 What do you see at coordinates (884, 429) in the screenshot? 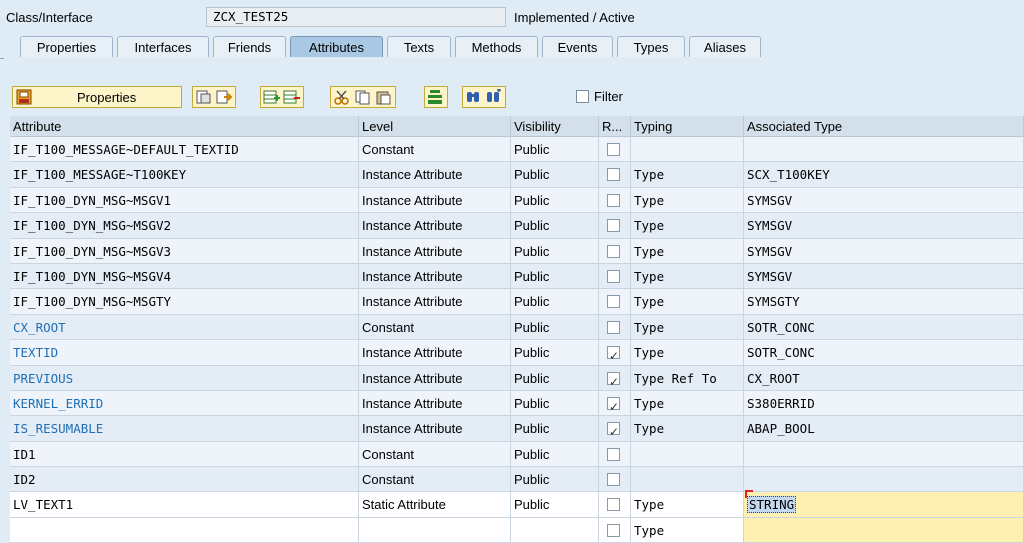
I see `associated-type-cell: ABAP_BOOL` at bounding box center [884, 429].